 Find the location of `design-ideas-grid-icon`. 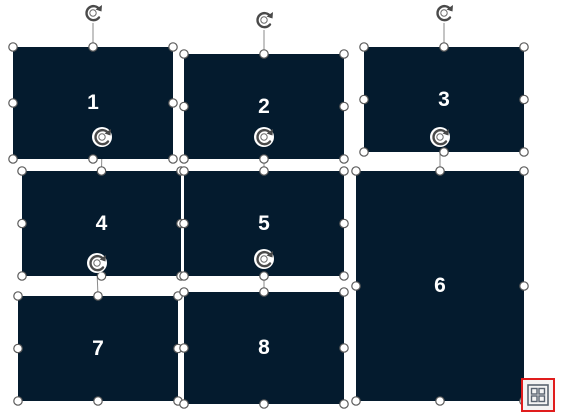

design-ideas-grid-icon is located at coordinates (538, 395).